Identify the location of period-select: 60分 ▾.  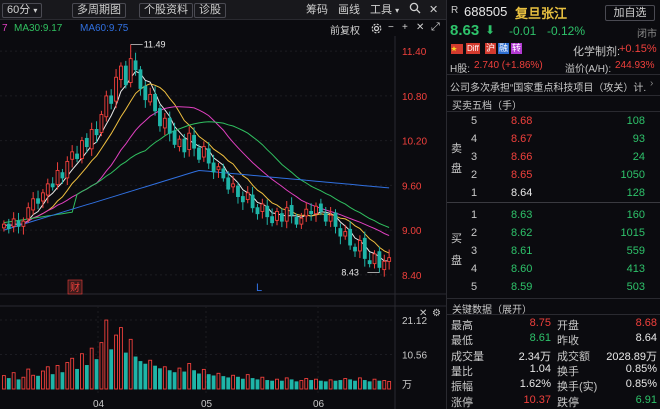
(22, 10).